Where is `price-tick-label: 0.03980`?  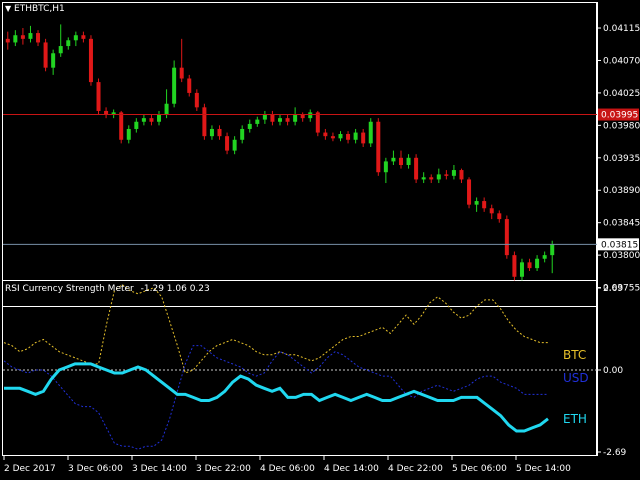
price-tick-label: 0.03980 is located at coordinates (621, 126).